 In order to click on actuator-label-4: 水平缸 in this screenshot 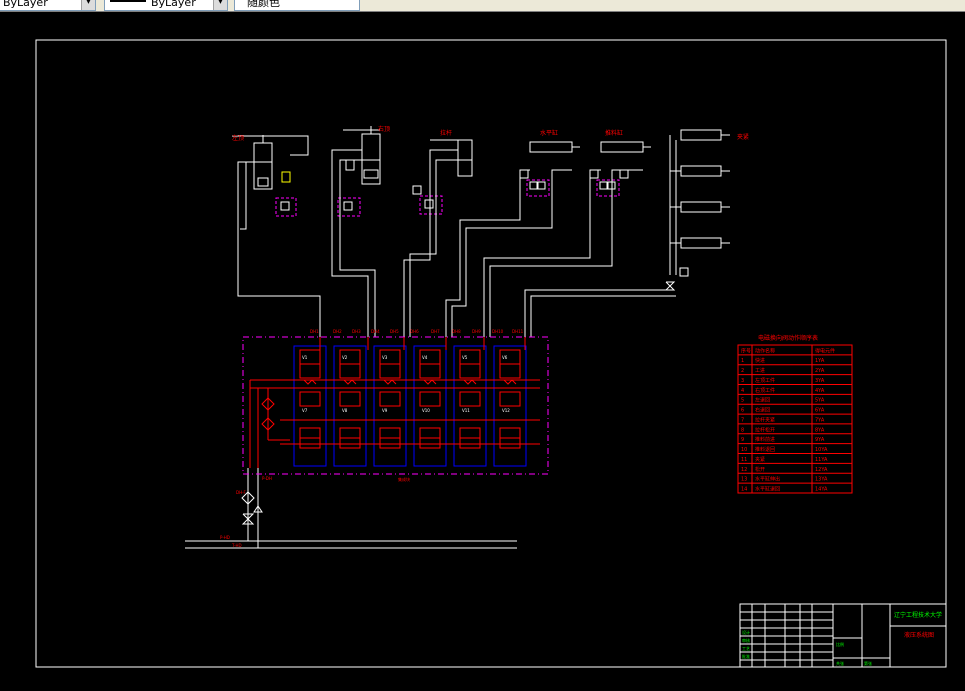, I will do `click(549, 133)`.